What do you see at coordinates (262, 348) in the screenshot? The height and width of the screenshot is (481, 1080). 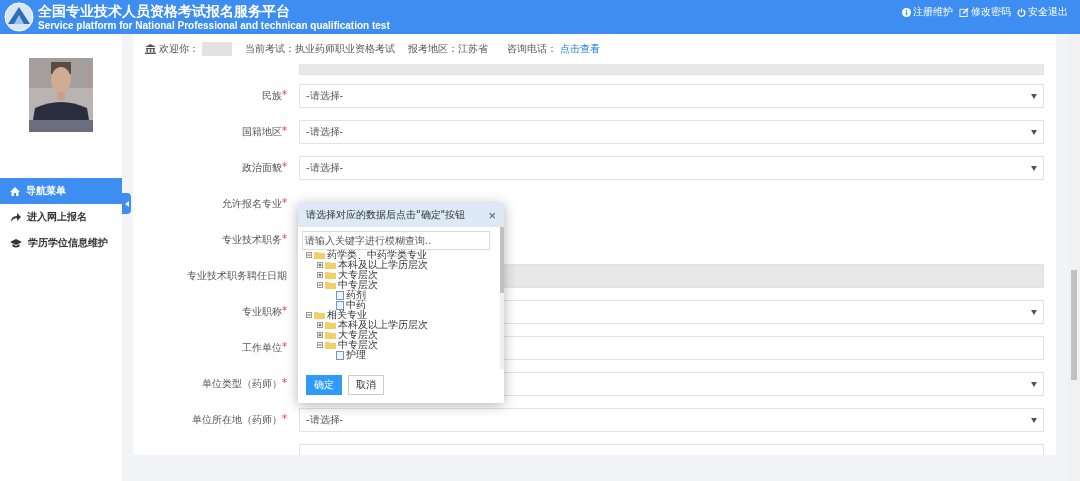 I see `field-label: 工作单位` at bounding box center [262, 348].